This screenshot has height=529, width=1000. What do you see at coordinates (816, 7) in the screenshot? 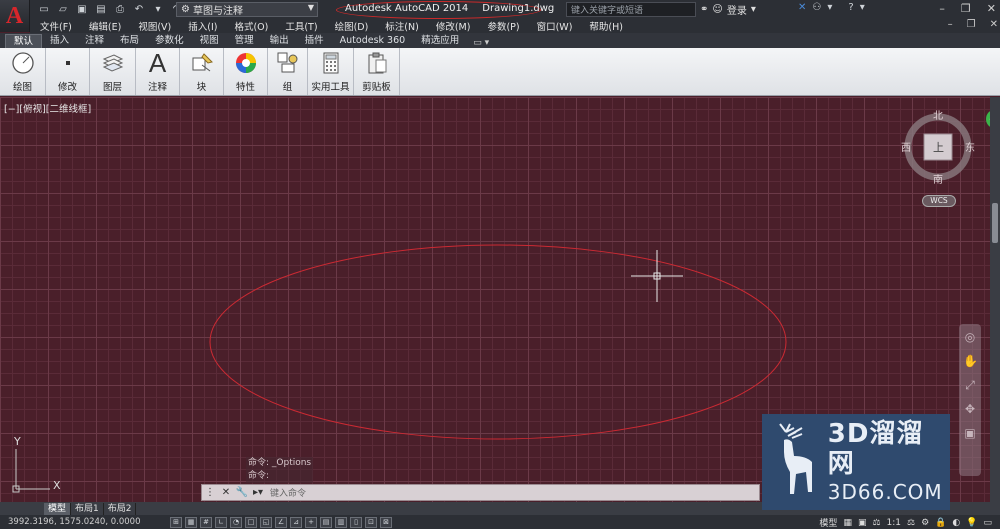
I see `connect-icon: ⚇` at bounding box center [816, 7].